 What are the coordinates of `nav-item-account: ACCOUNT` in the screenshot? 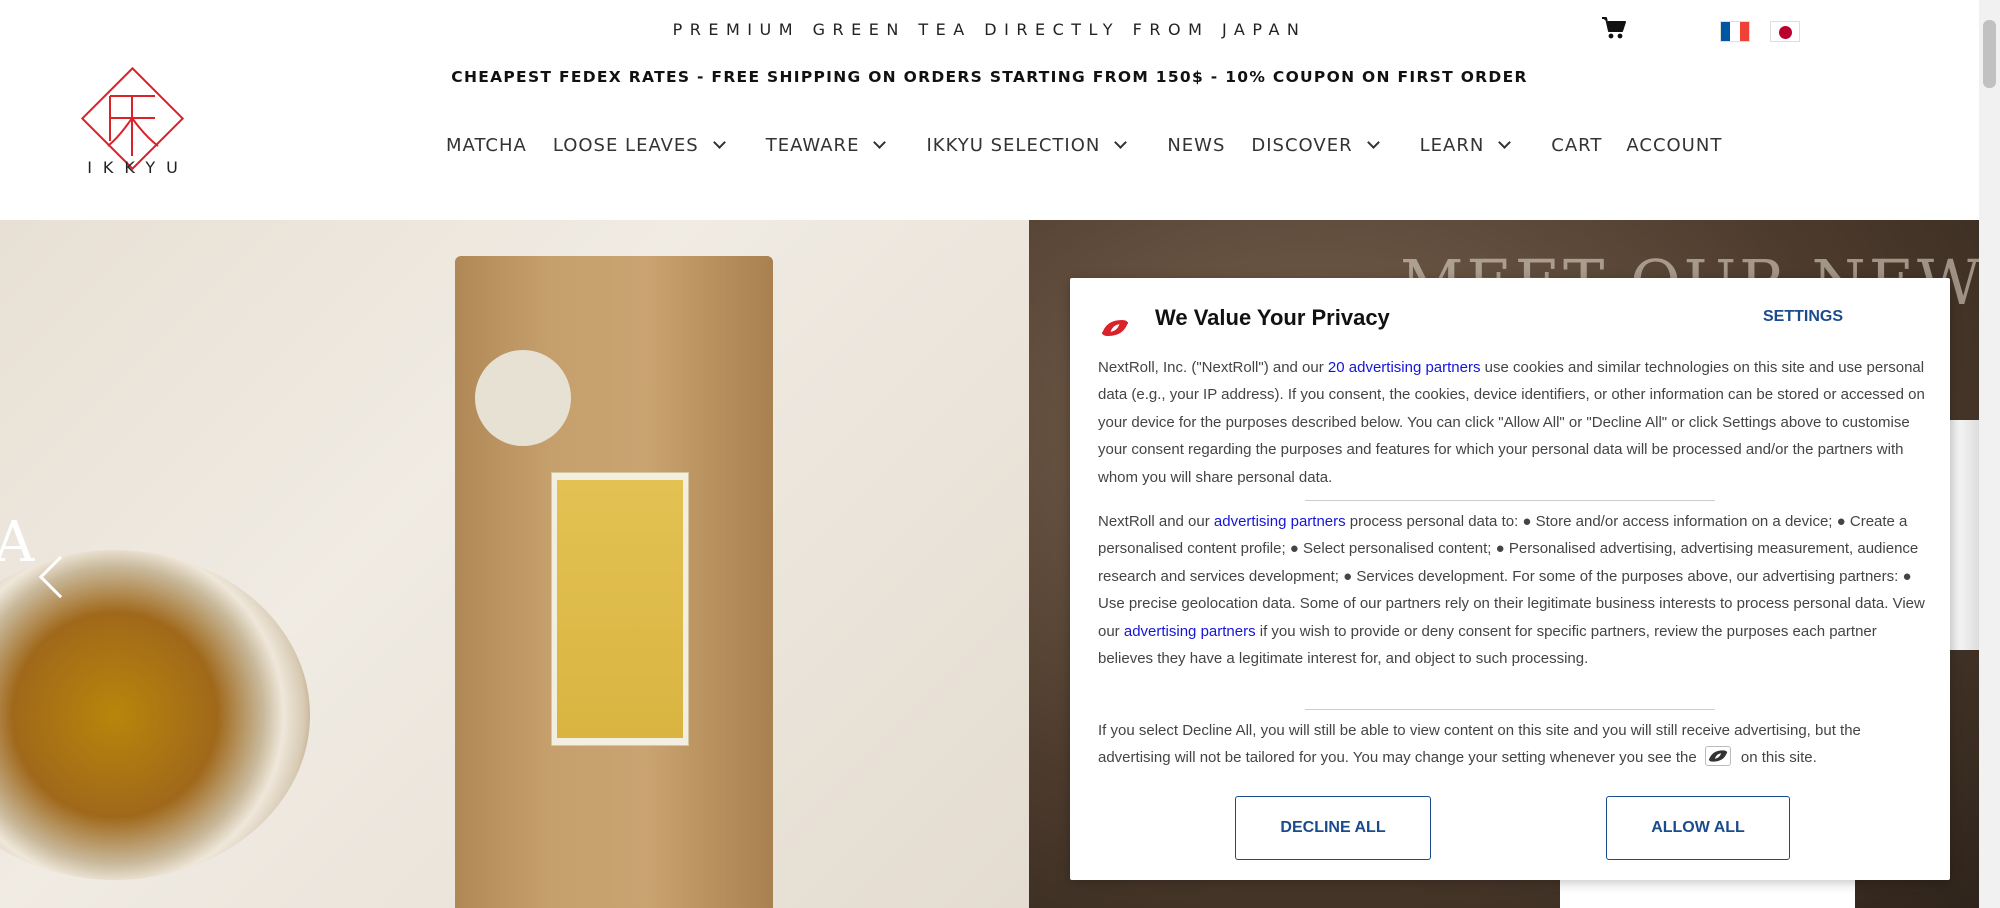 It's located at (1674, 145).